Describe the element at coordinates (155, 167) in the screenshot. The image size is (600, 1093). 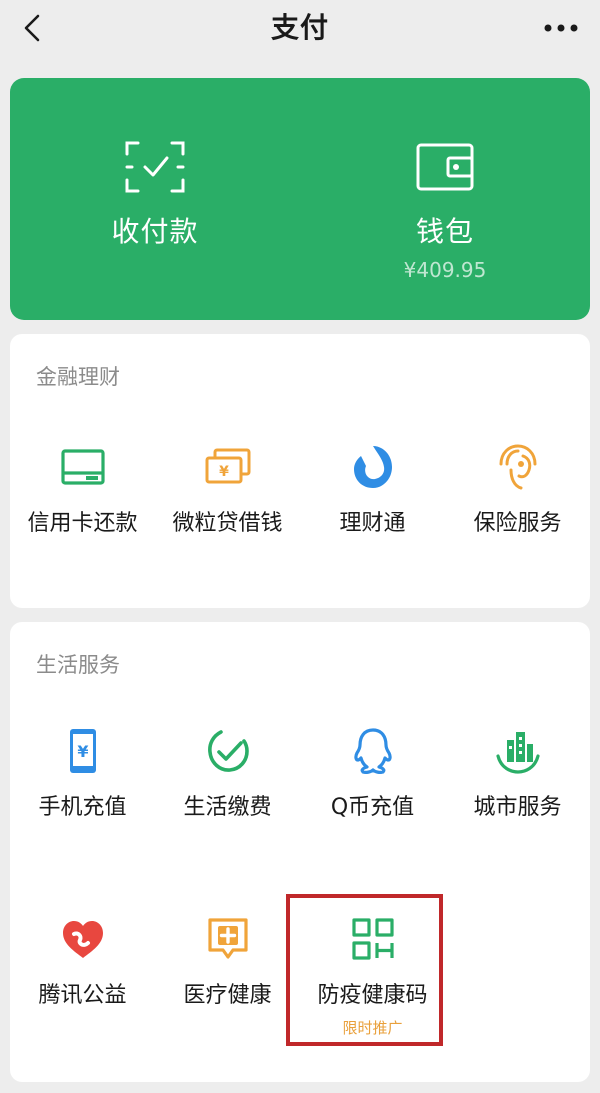
I see `scan-check-icon` at that location.